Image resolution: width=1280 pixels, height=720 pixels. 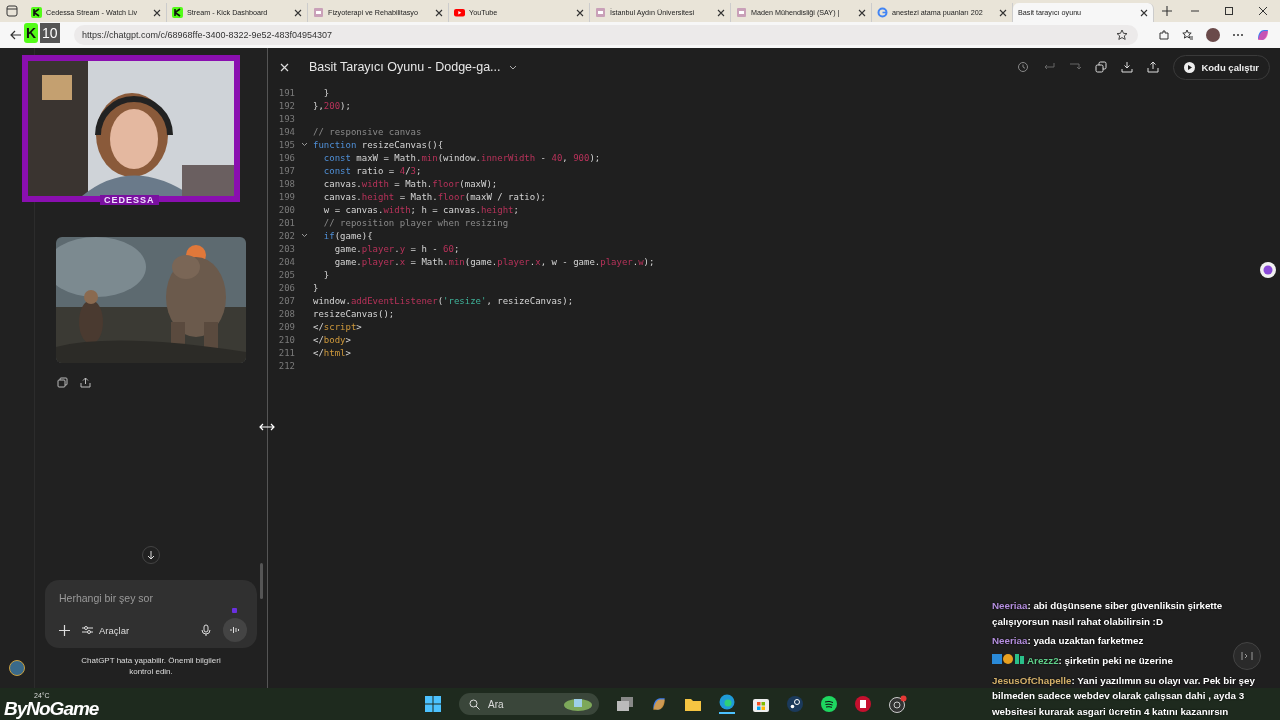 What do you see at coordinates (286, 365) in the screenshot?
I see `line-number: 212` at bounding box center [286, 365].